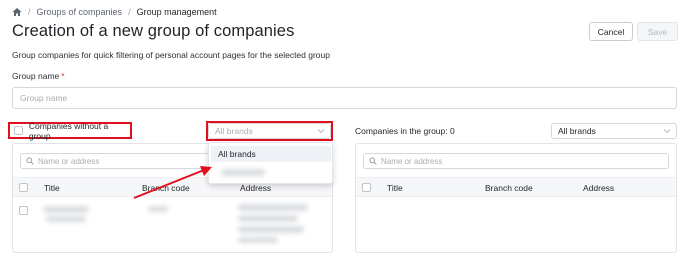 Image resolution: width=688 pixels, height=253 pixels. I want to click on group-name-label: Group name *, so click(38, 76).